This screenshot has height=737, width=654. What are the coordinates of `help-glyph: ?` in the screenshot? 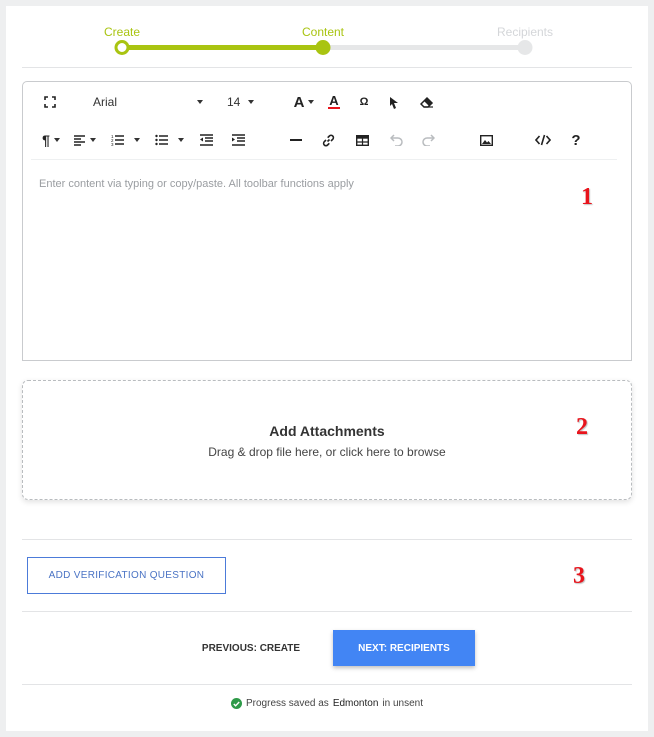 It's located at (576, 140).